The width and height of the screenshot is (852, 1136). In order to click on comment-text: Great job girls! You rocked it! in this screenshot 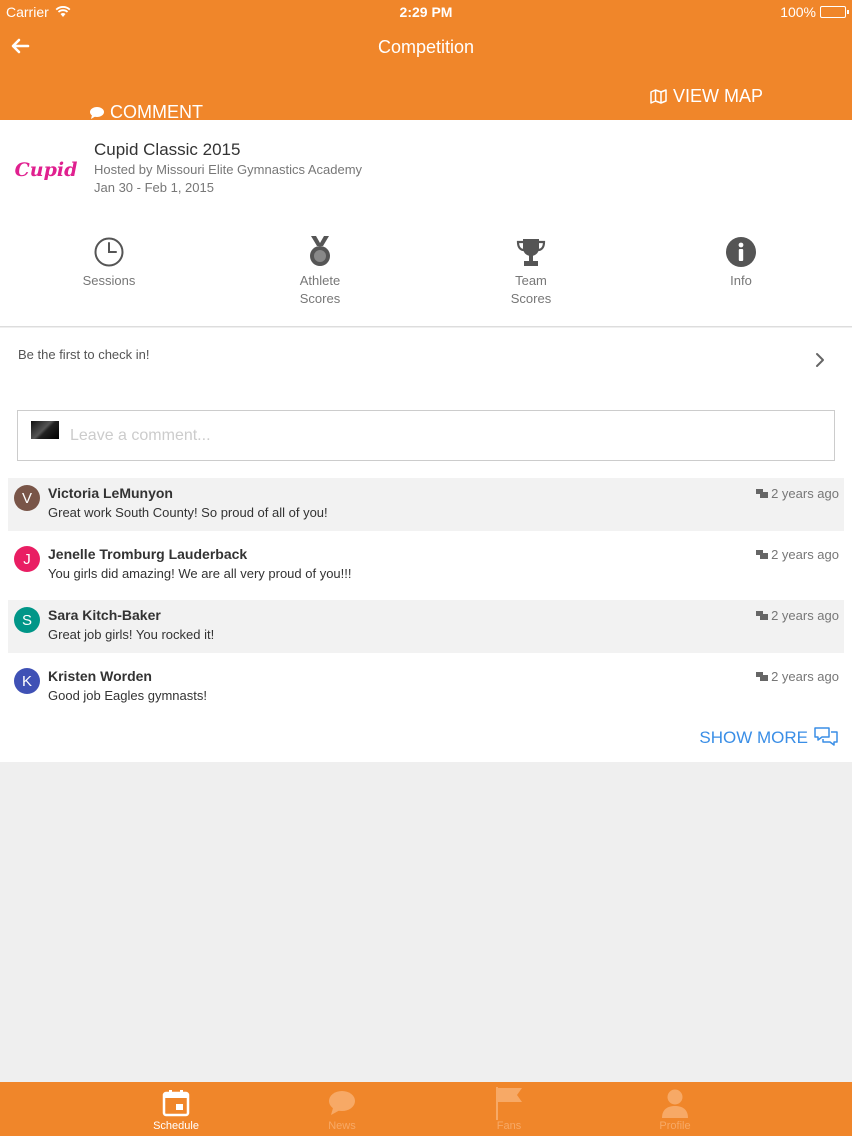, I will do `click(131, 634)`.